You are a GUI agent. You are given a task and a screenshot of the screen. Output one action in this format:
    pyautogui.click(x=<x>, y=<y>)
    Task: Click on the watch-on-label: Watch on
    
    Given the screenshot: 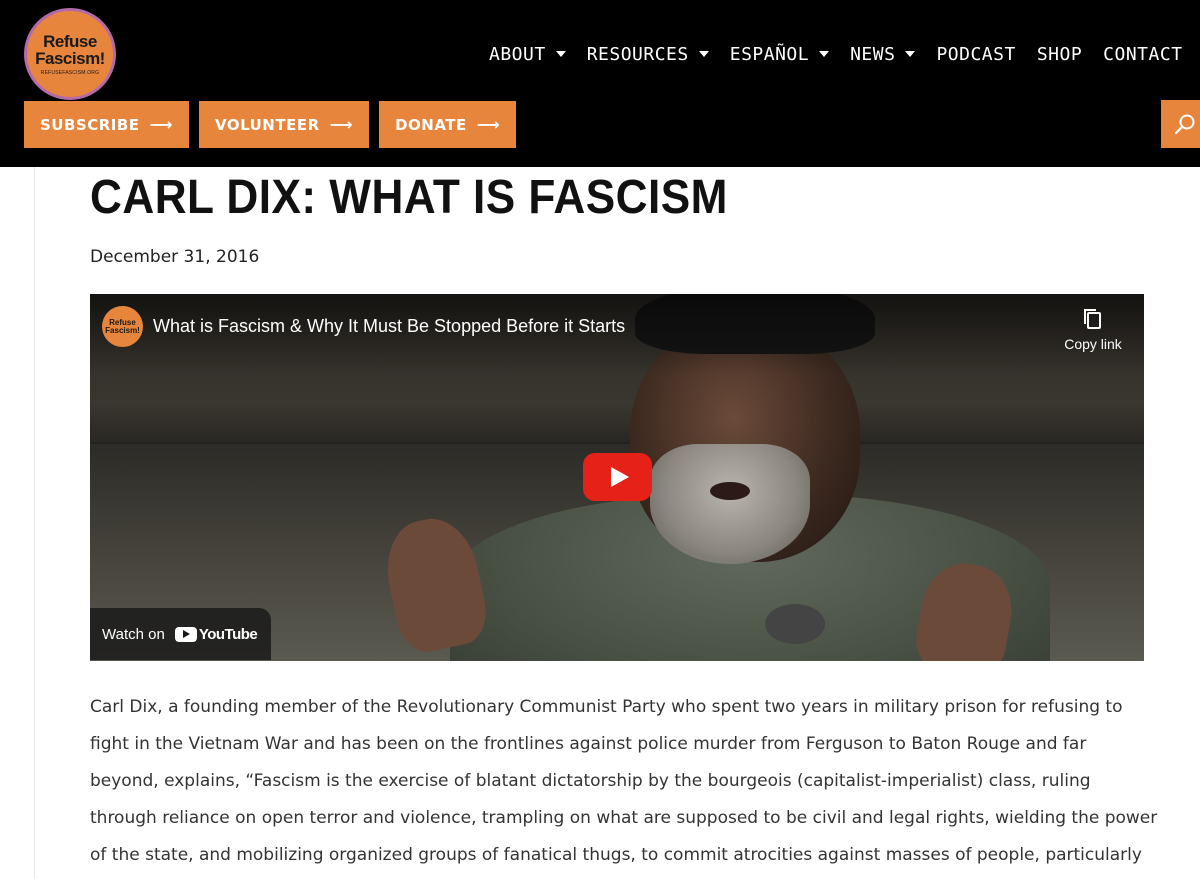 What is the action you would take?
    pyautogui.click(x=133, y=634)
    